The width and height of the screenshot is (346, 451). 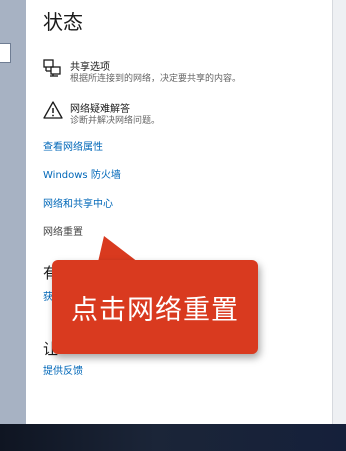 I want to click on callout-text: 点击网络重置, so click(x=155, y=310).